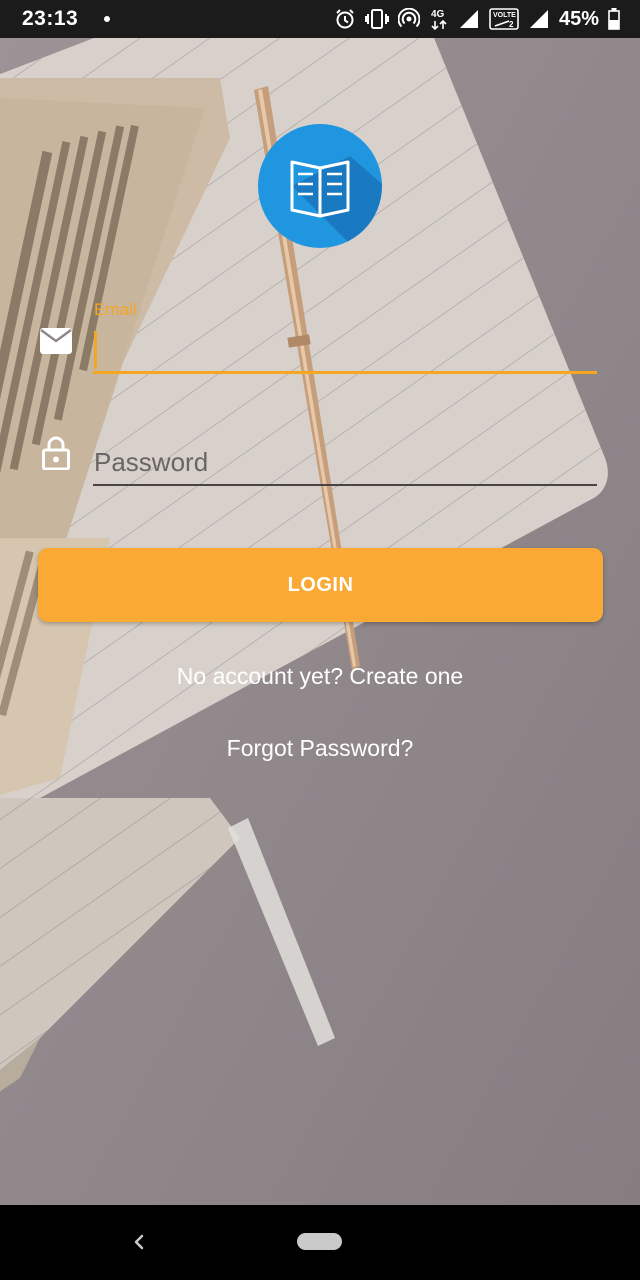  What do you see at coordinates (320, 19) in the screenshot?
I see `status-bar: 23:13 4G VOLTE 2 45%` at bounding box center [320, 19].